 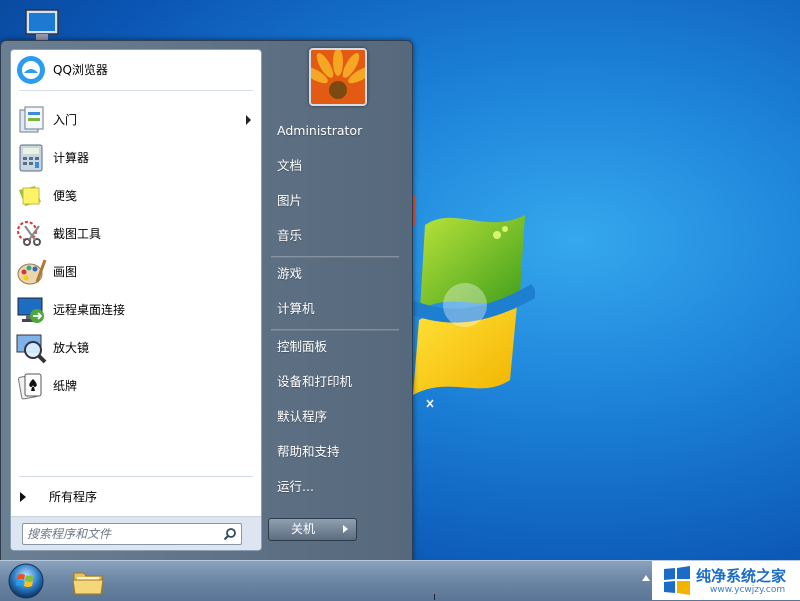 What do you see at coordinates (136, 120) in the screenshot?
I see `program-item-getting-started: 入门` at bounding box center [136, 120].